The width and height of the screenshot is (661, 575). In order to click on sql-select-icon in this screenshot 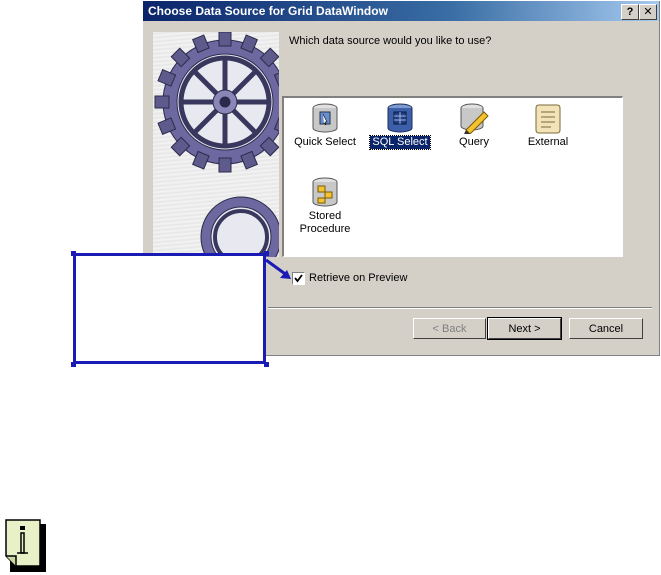, I will do `click(400, 118)`.